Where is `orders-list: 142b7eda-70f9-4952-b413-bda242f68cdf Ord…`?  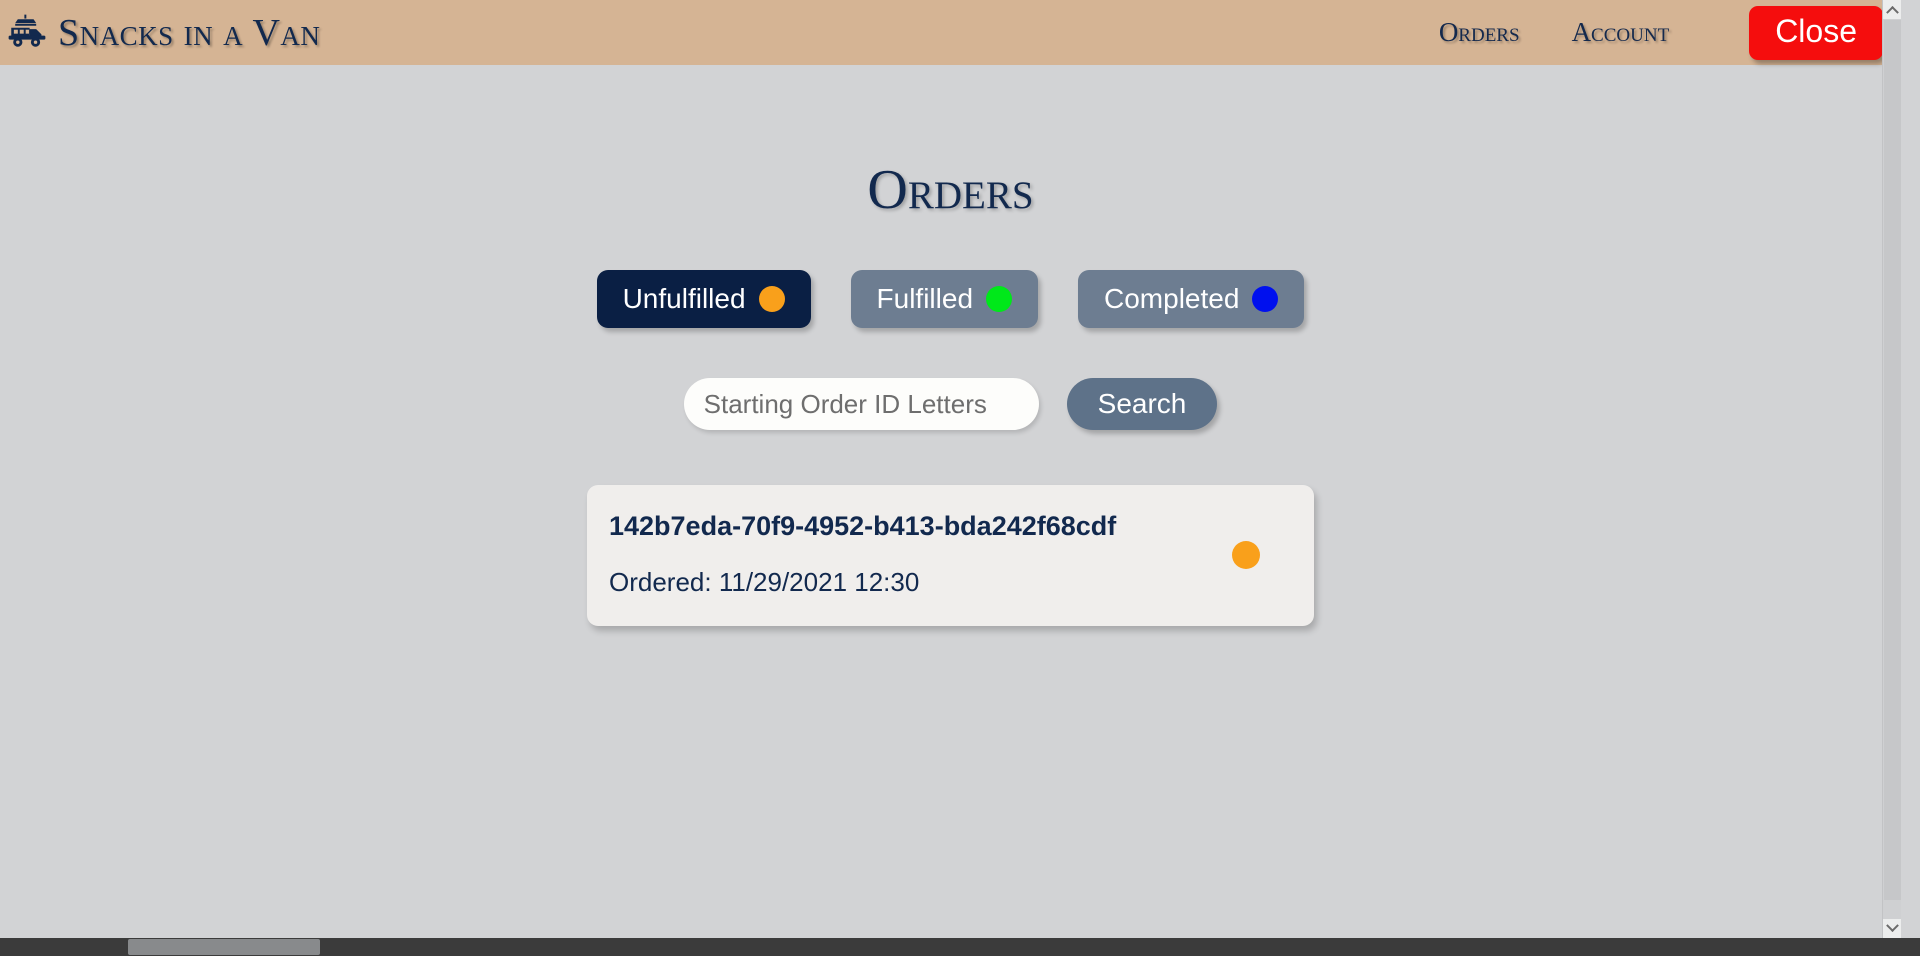 orders-list: 142b7eda-70f9-4952-b413-bda242f68cdf Ord… is located at coordinates (950, 555).